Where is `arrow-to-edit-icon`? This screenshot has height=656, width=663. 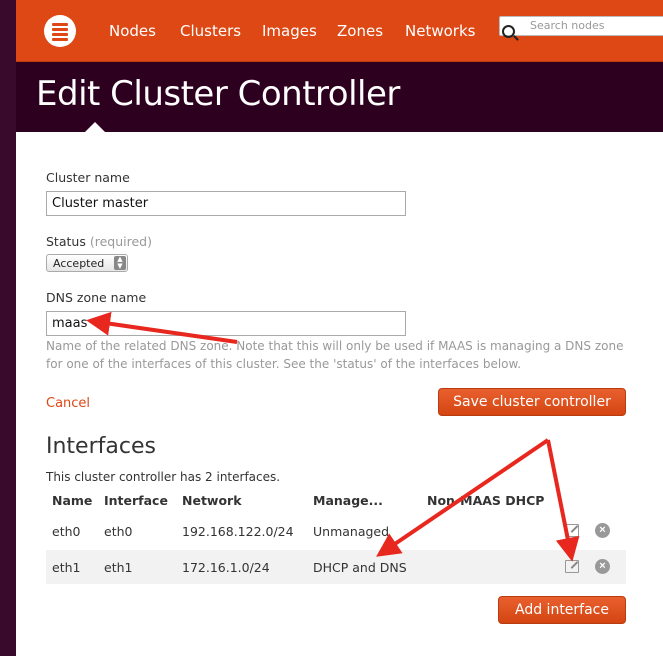
arrow-to-edit-icon is located at coordinates (563, 500).